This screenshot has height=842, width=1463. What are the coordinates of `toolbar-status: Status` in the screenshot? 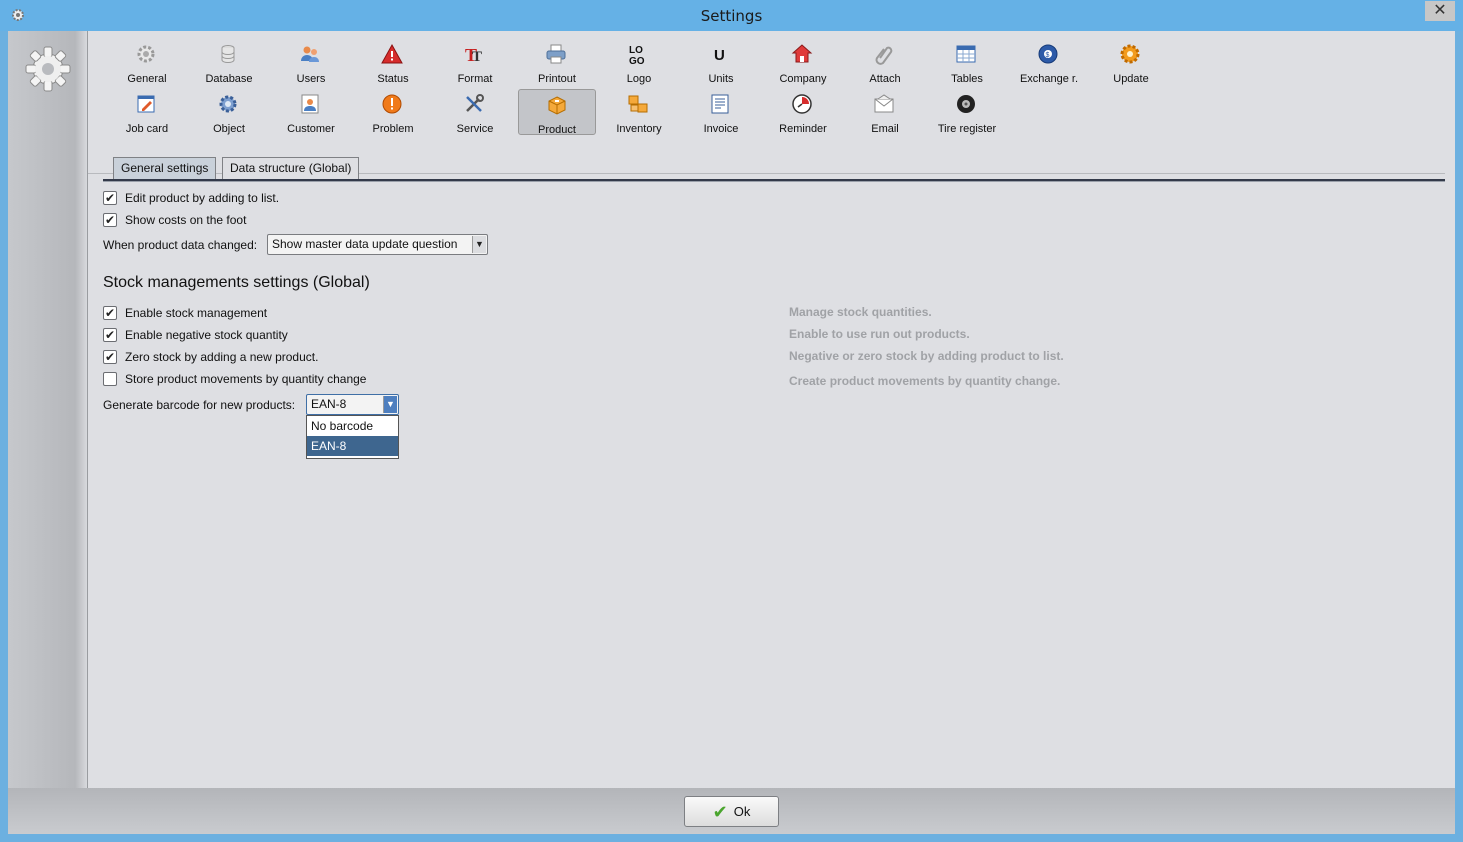 It's located at (393, 62).